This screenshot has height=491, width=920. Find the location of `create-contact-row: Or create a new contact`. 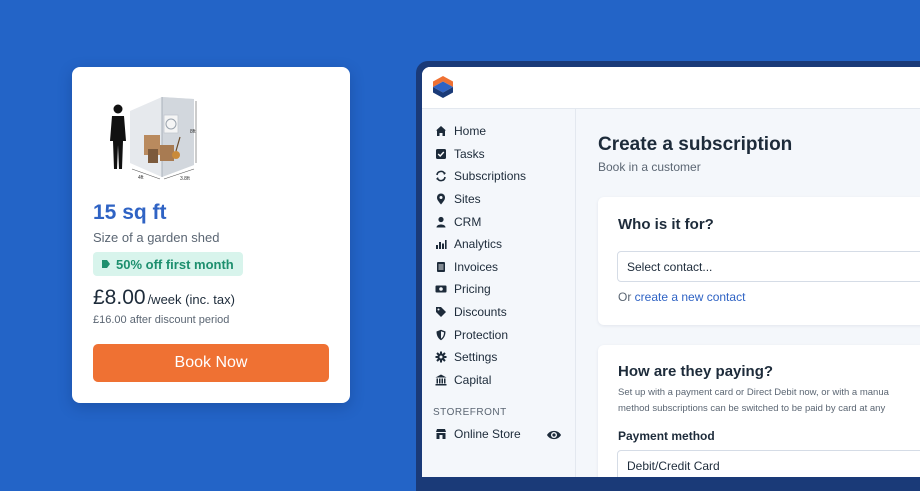

create-contact-row: Or create a new contact is located at coordinates (681, 297).